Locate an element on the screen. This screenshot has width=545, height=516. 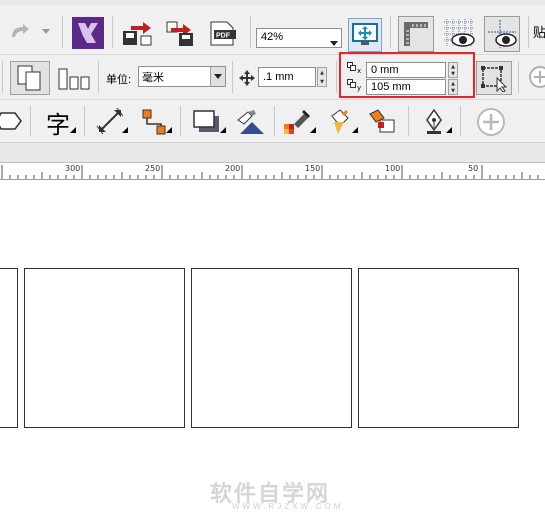
standard-toolbar: PDF 42% 贴 is located at coordinates (272, 30).